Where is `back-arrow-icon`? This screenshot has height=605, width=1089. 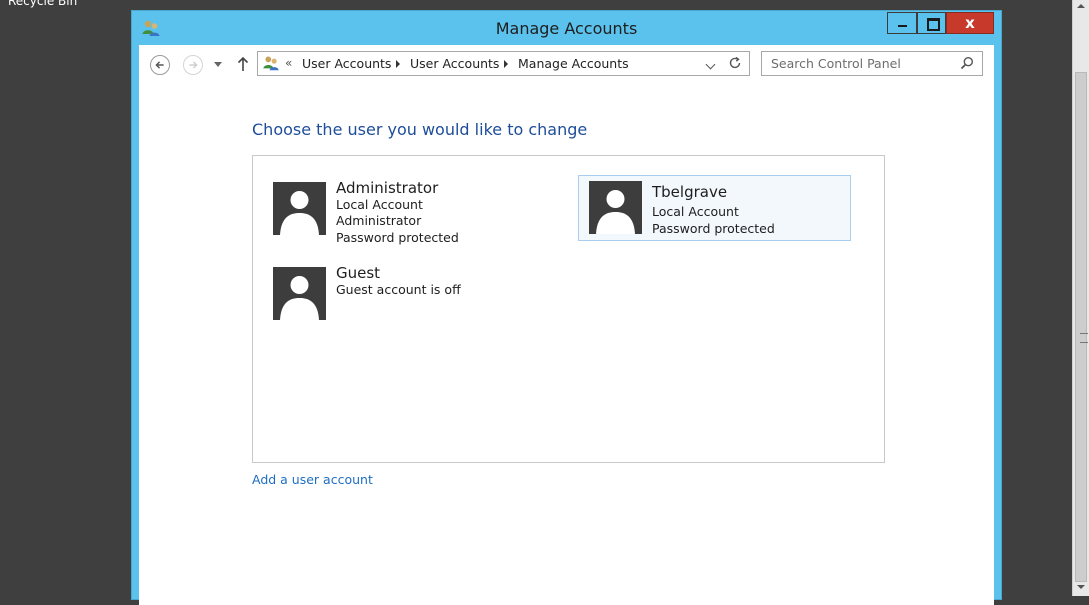 back-arrow-icon is located at coordinates (160, 65).